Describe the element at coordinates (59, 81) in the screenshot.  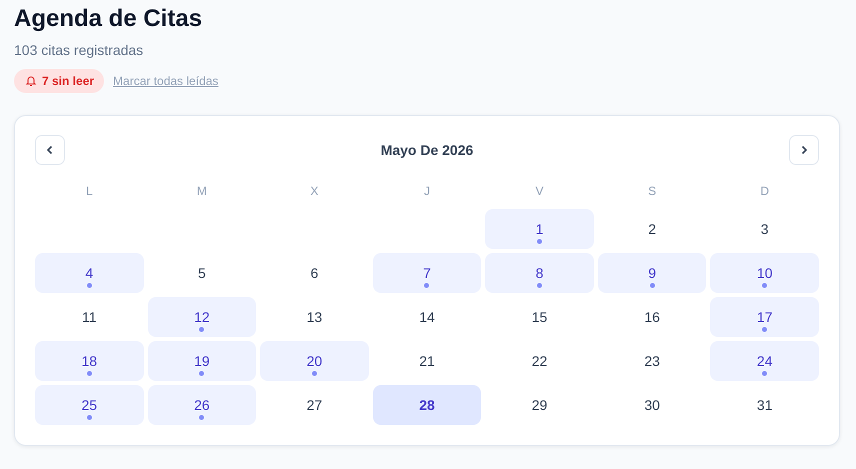
I see `unread-badge: 7 sin leer` at that location.